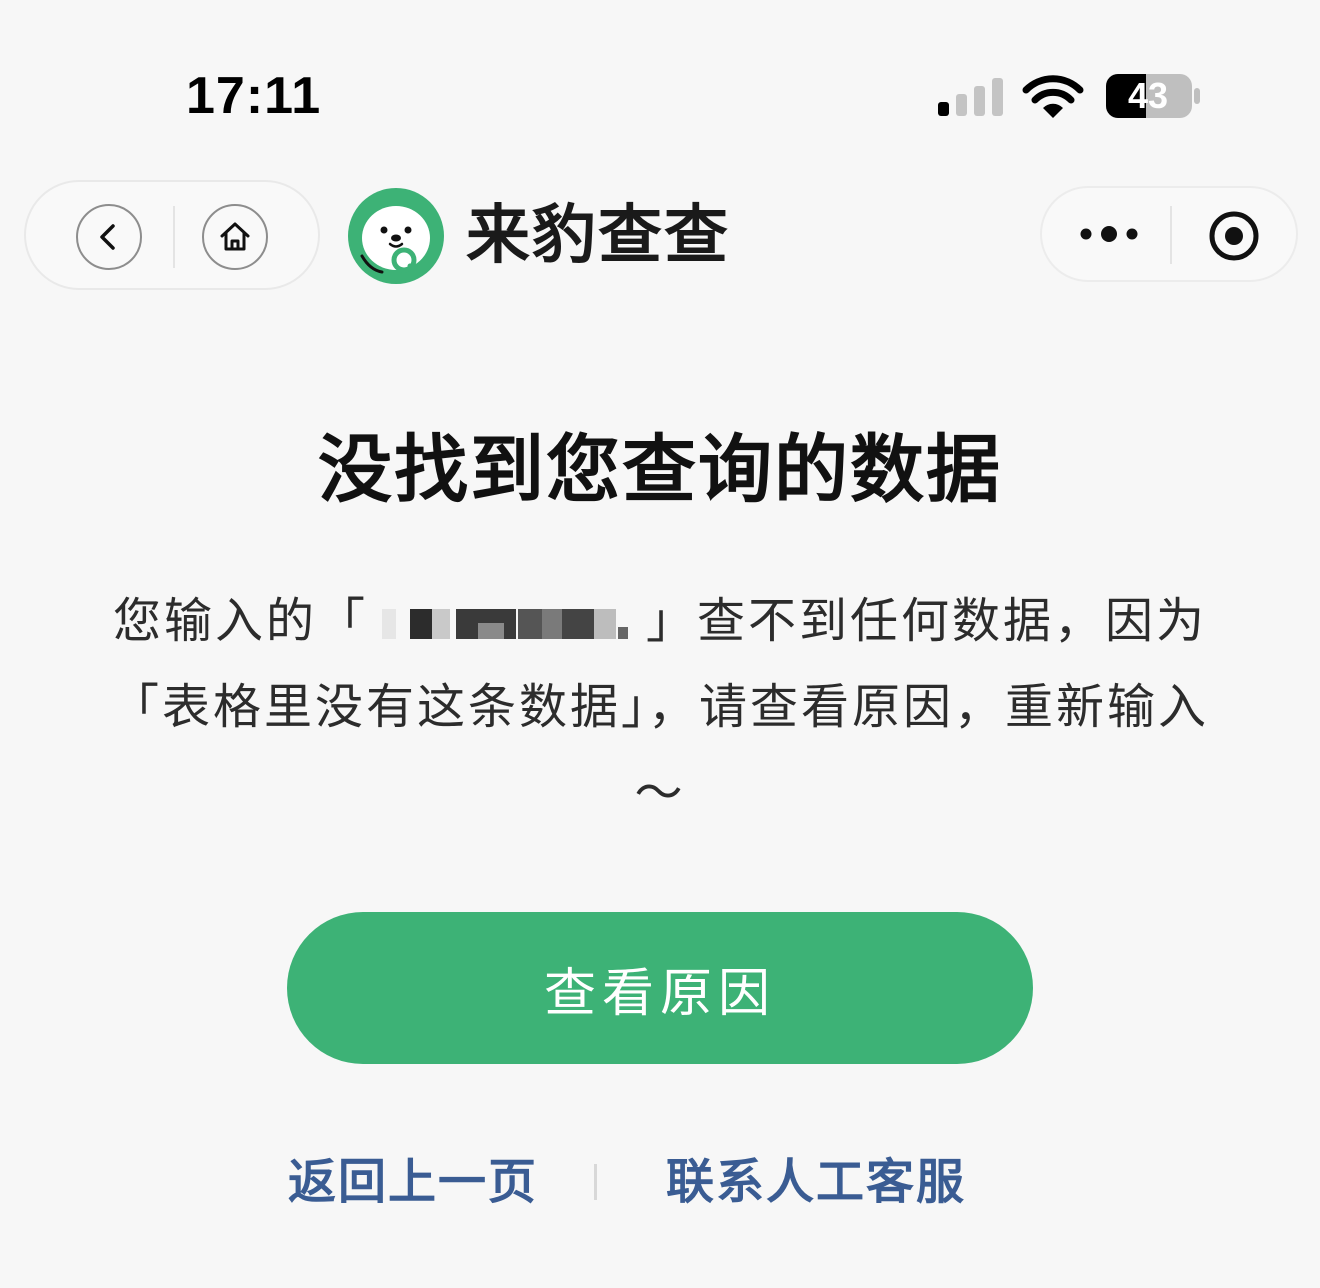 The image size is (1320, 1288). What do you see at coordinates (254, 96) in the screenshot?
I see `status-time: 17:11` at bounding box center [254, 96].